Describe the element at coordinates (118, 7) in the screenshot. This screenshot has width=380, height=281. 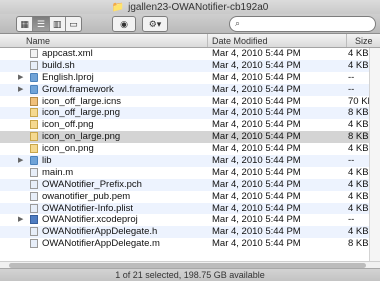
I see `folder-icon: 📁` at that location.